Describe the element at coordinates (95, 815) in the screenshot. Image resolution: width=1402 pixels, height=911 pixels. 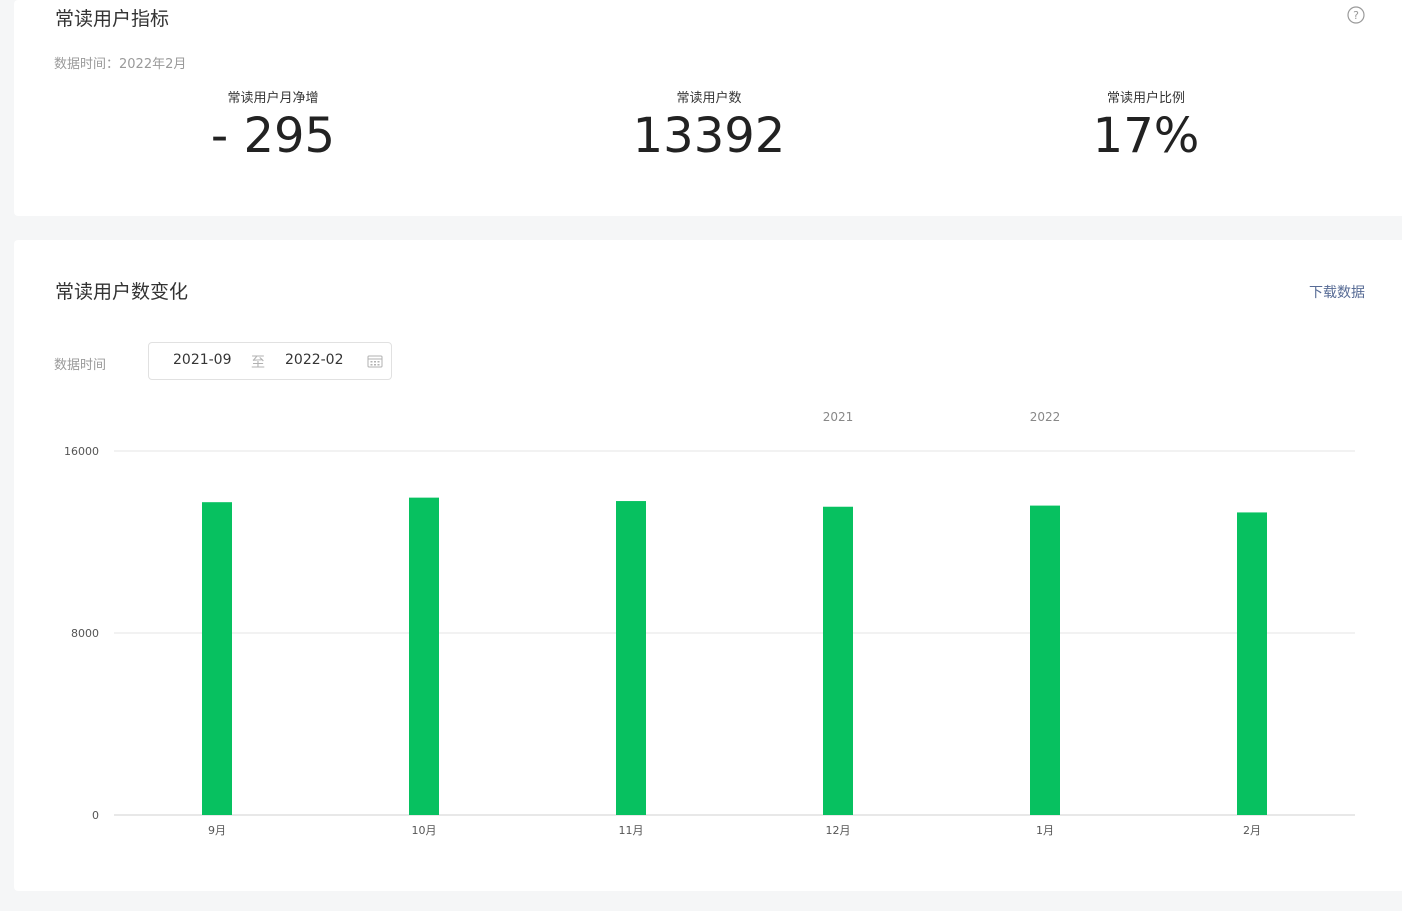
I see `y-tick-label: 0` at that location.